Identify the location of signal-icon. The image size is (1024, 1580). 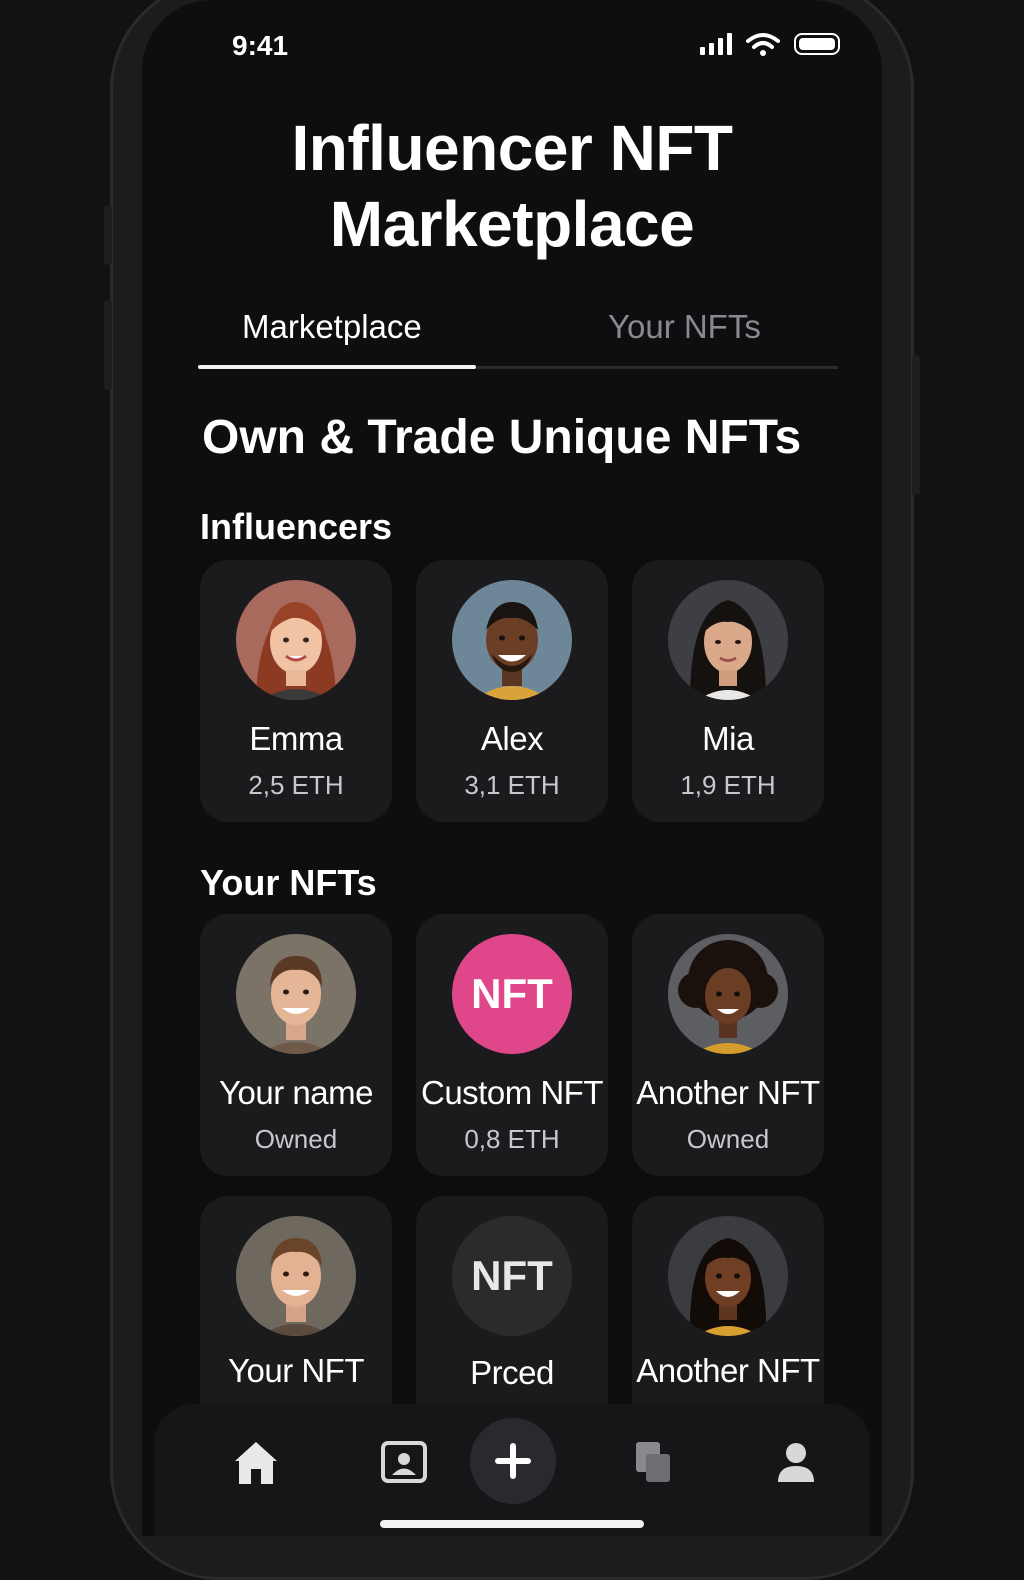
(716, 44).